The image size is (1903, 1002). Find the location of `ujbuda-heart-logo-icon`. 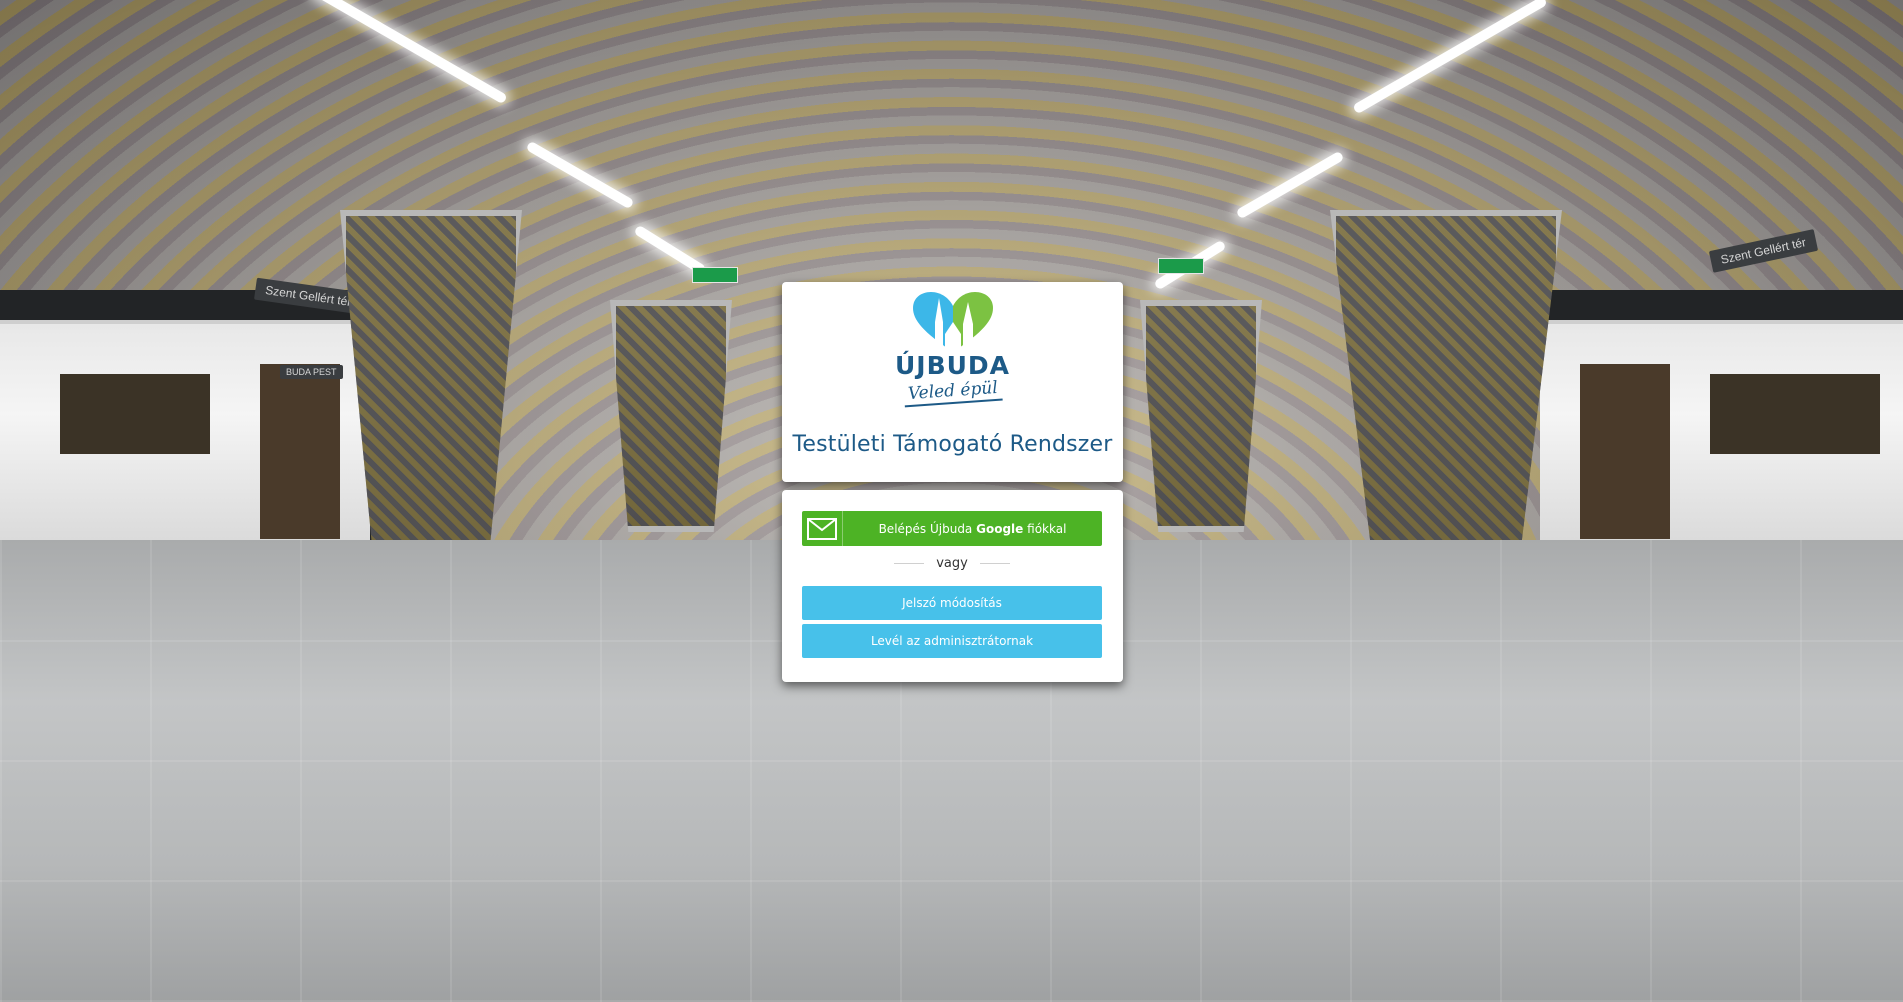

ujbuda-heart-logo-icon is located at coordinates (952, 322).